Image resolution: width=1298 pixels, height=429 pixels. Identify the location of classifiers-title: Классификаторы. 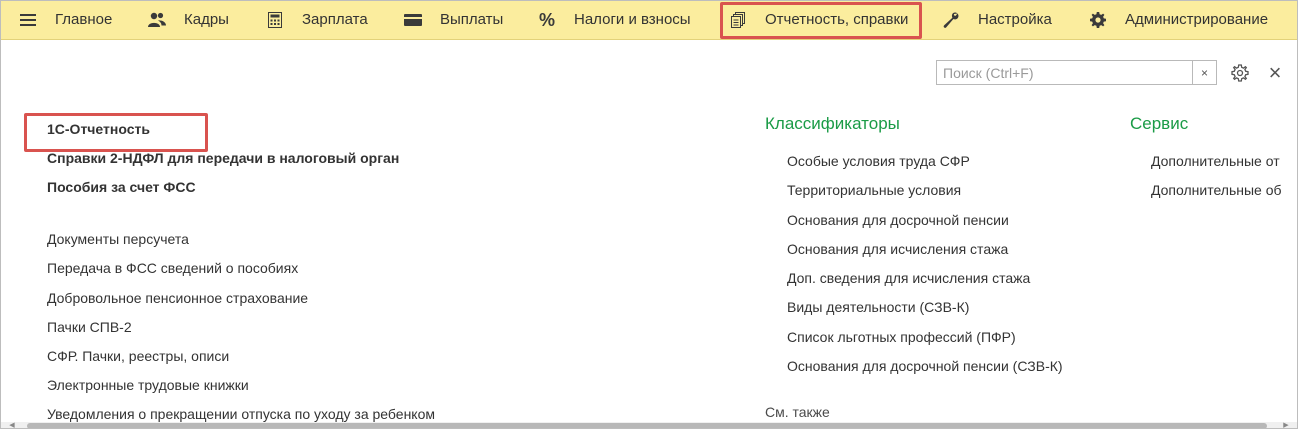
(832, 123).